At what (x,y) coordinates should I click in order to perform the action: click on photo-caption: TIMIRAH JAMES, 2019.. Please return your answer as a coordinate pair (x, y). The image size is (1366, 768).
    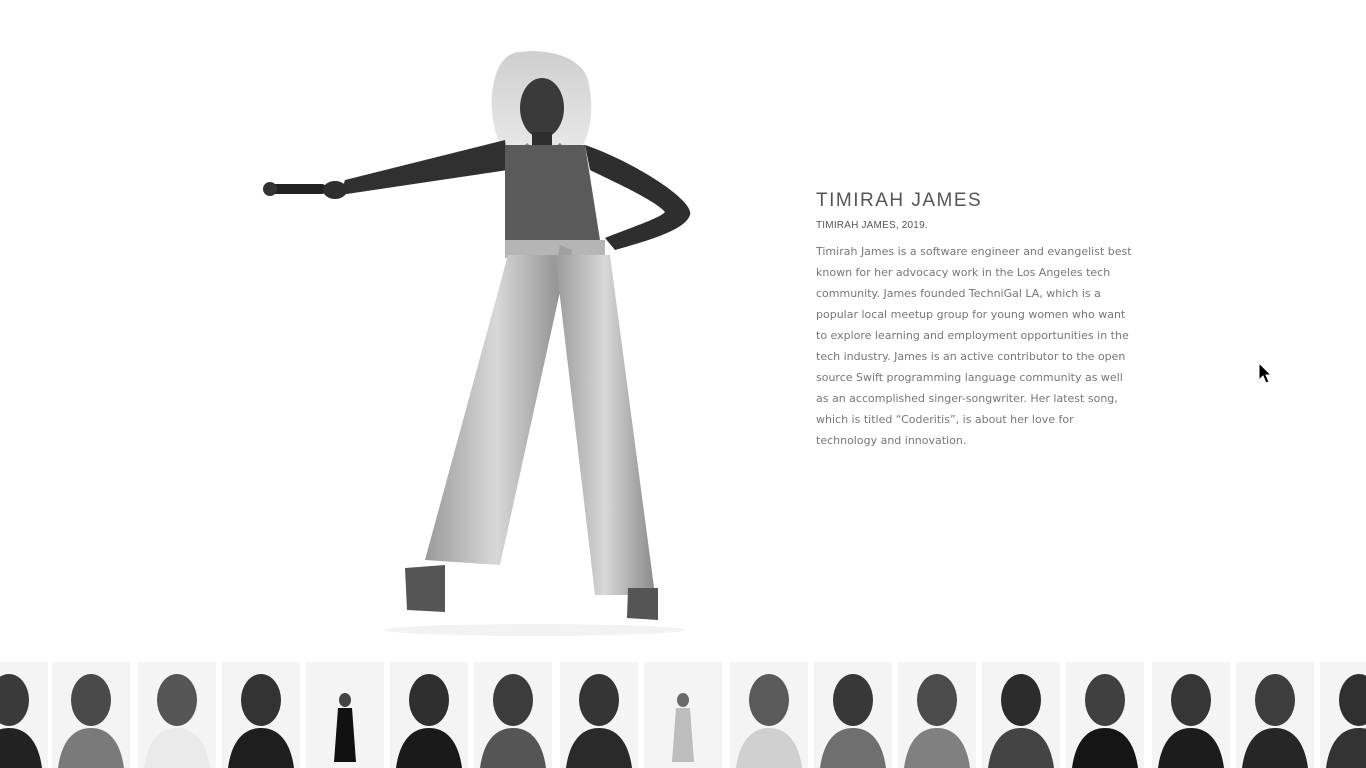
    Looking at the image, I should click on (872, 225).